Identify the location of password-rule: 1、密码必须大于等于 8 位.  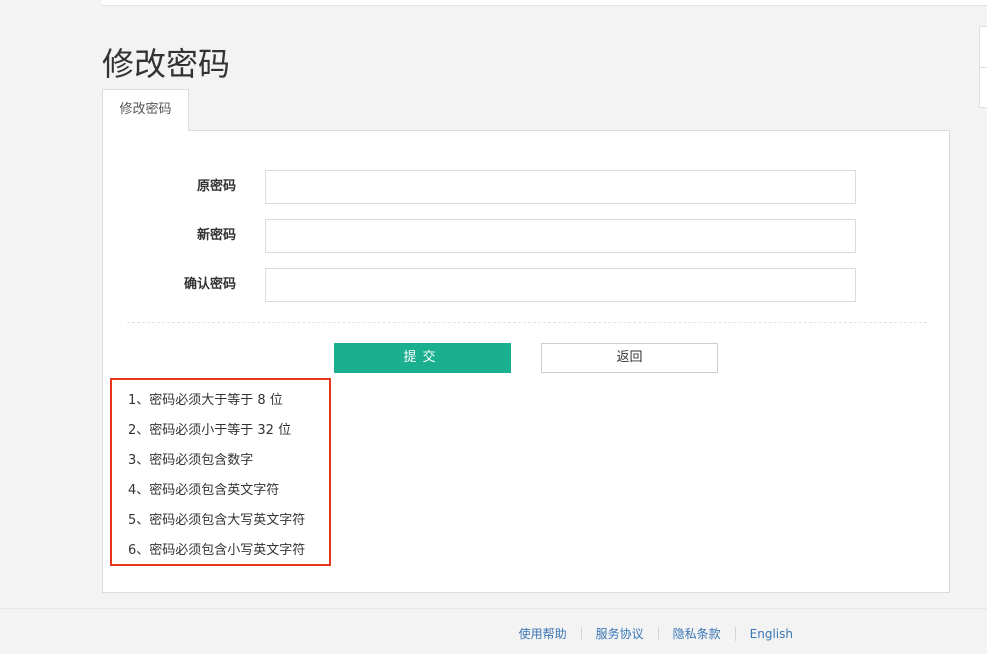
(205, 400).